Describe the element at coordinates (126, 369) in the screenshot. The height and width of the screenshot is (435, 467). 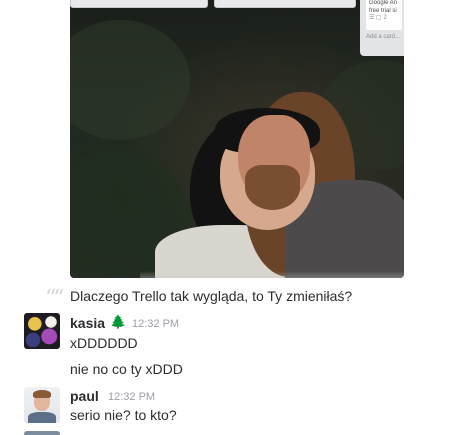
I see `message-line: nie no co ty xDDD` at that location.